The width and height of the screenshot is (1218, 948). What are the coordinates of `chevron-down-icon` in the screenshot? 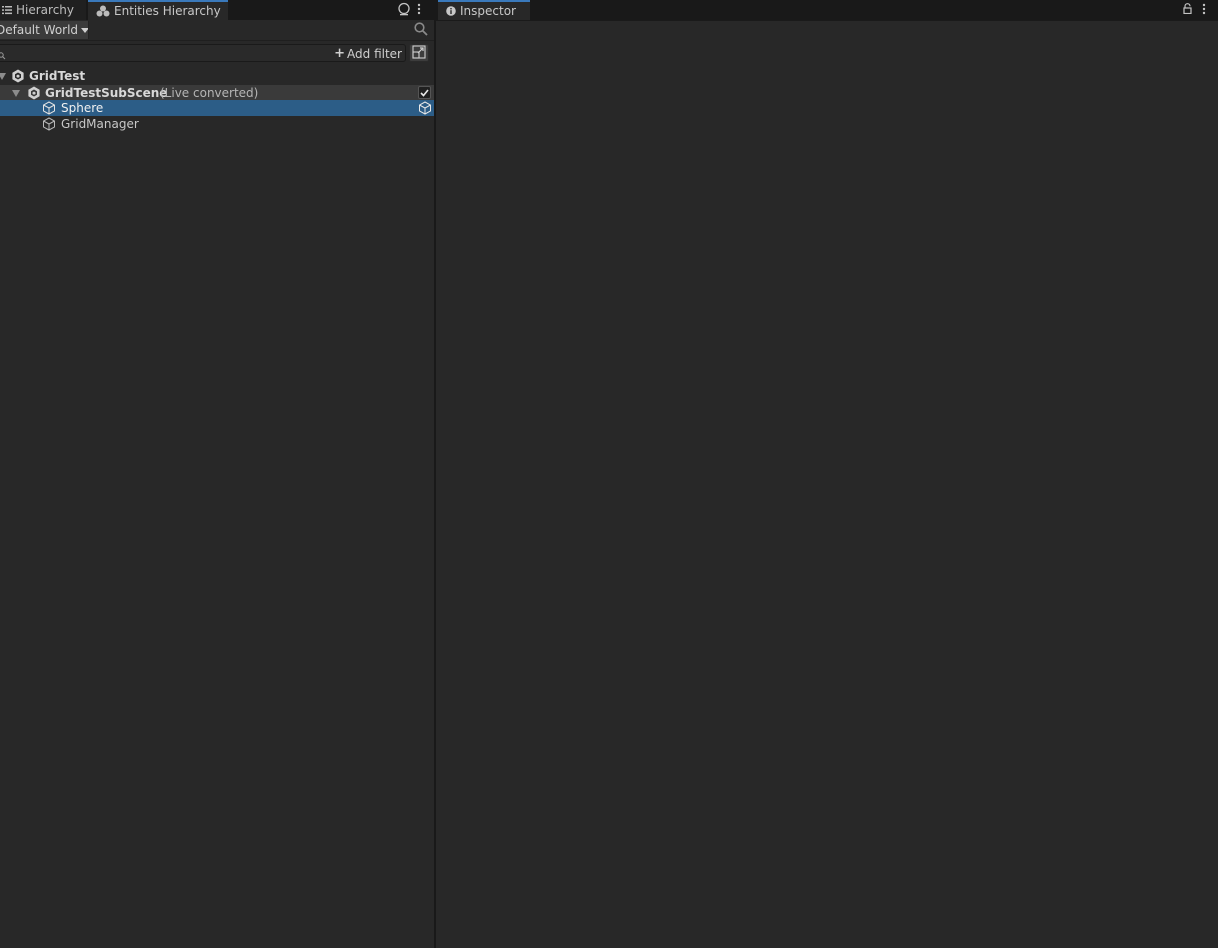 It's located at (84, 30).